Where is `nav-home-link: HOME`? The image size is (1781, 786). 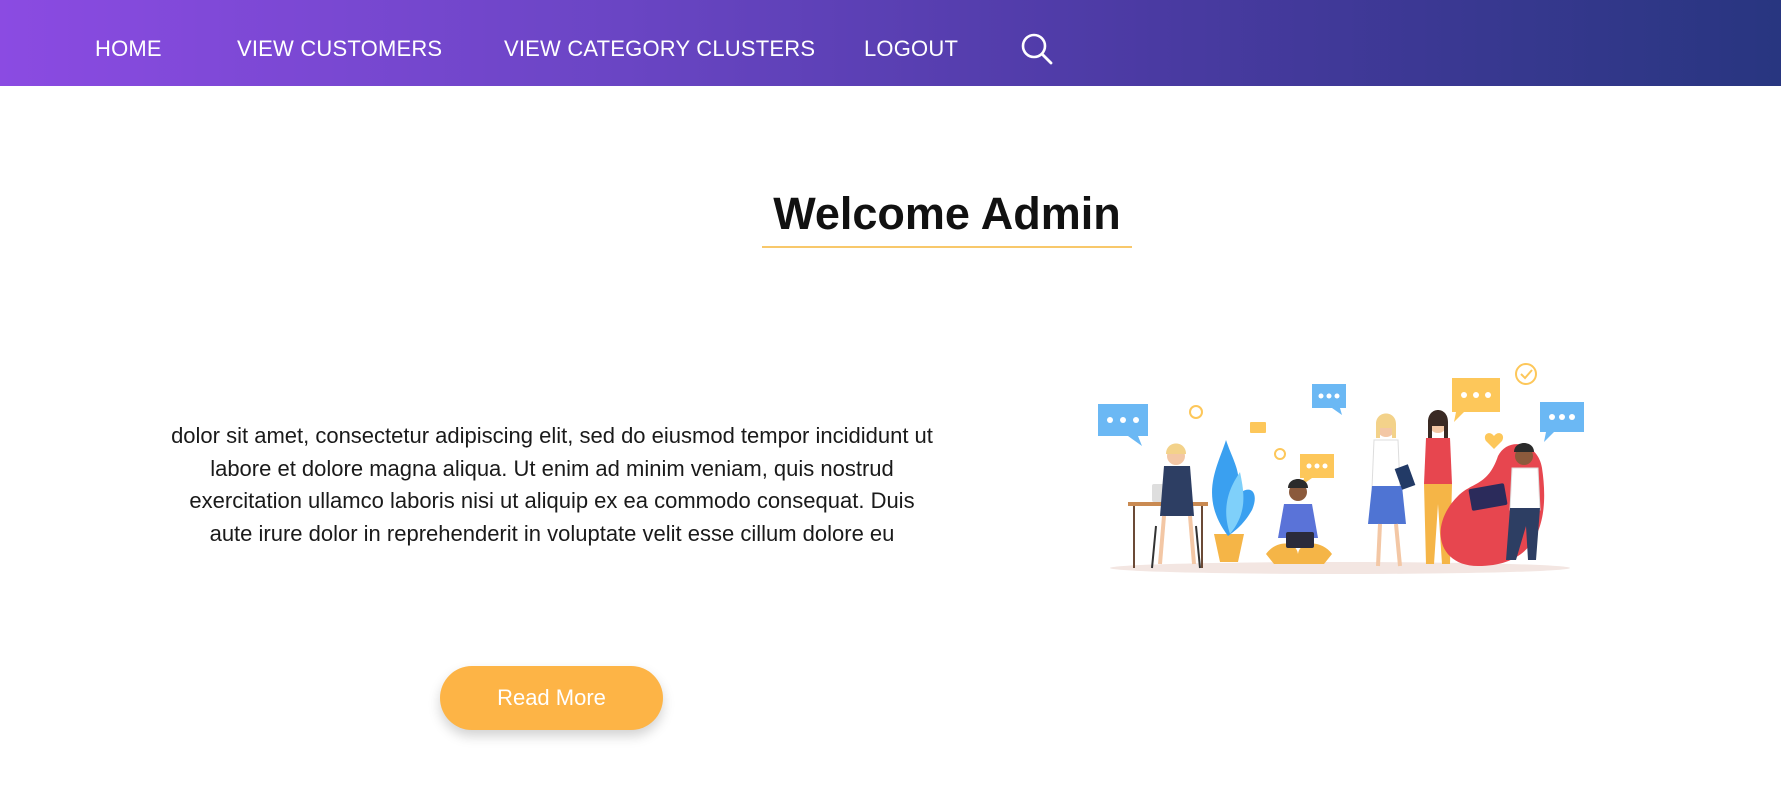
nav-home-link: HOME is located at coordinates (128, 49).